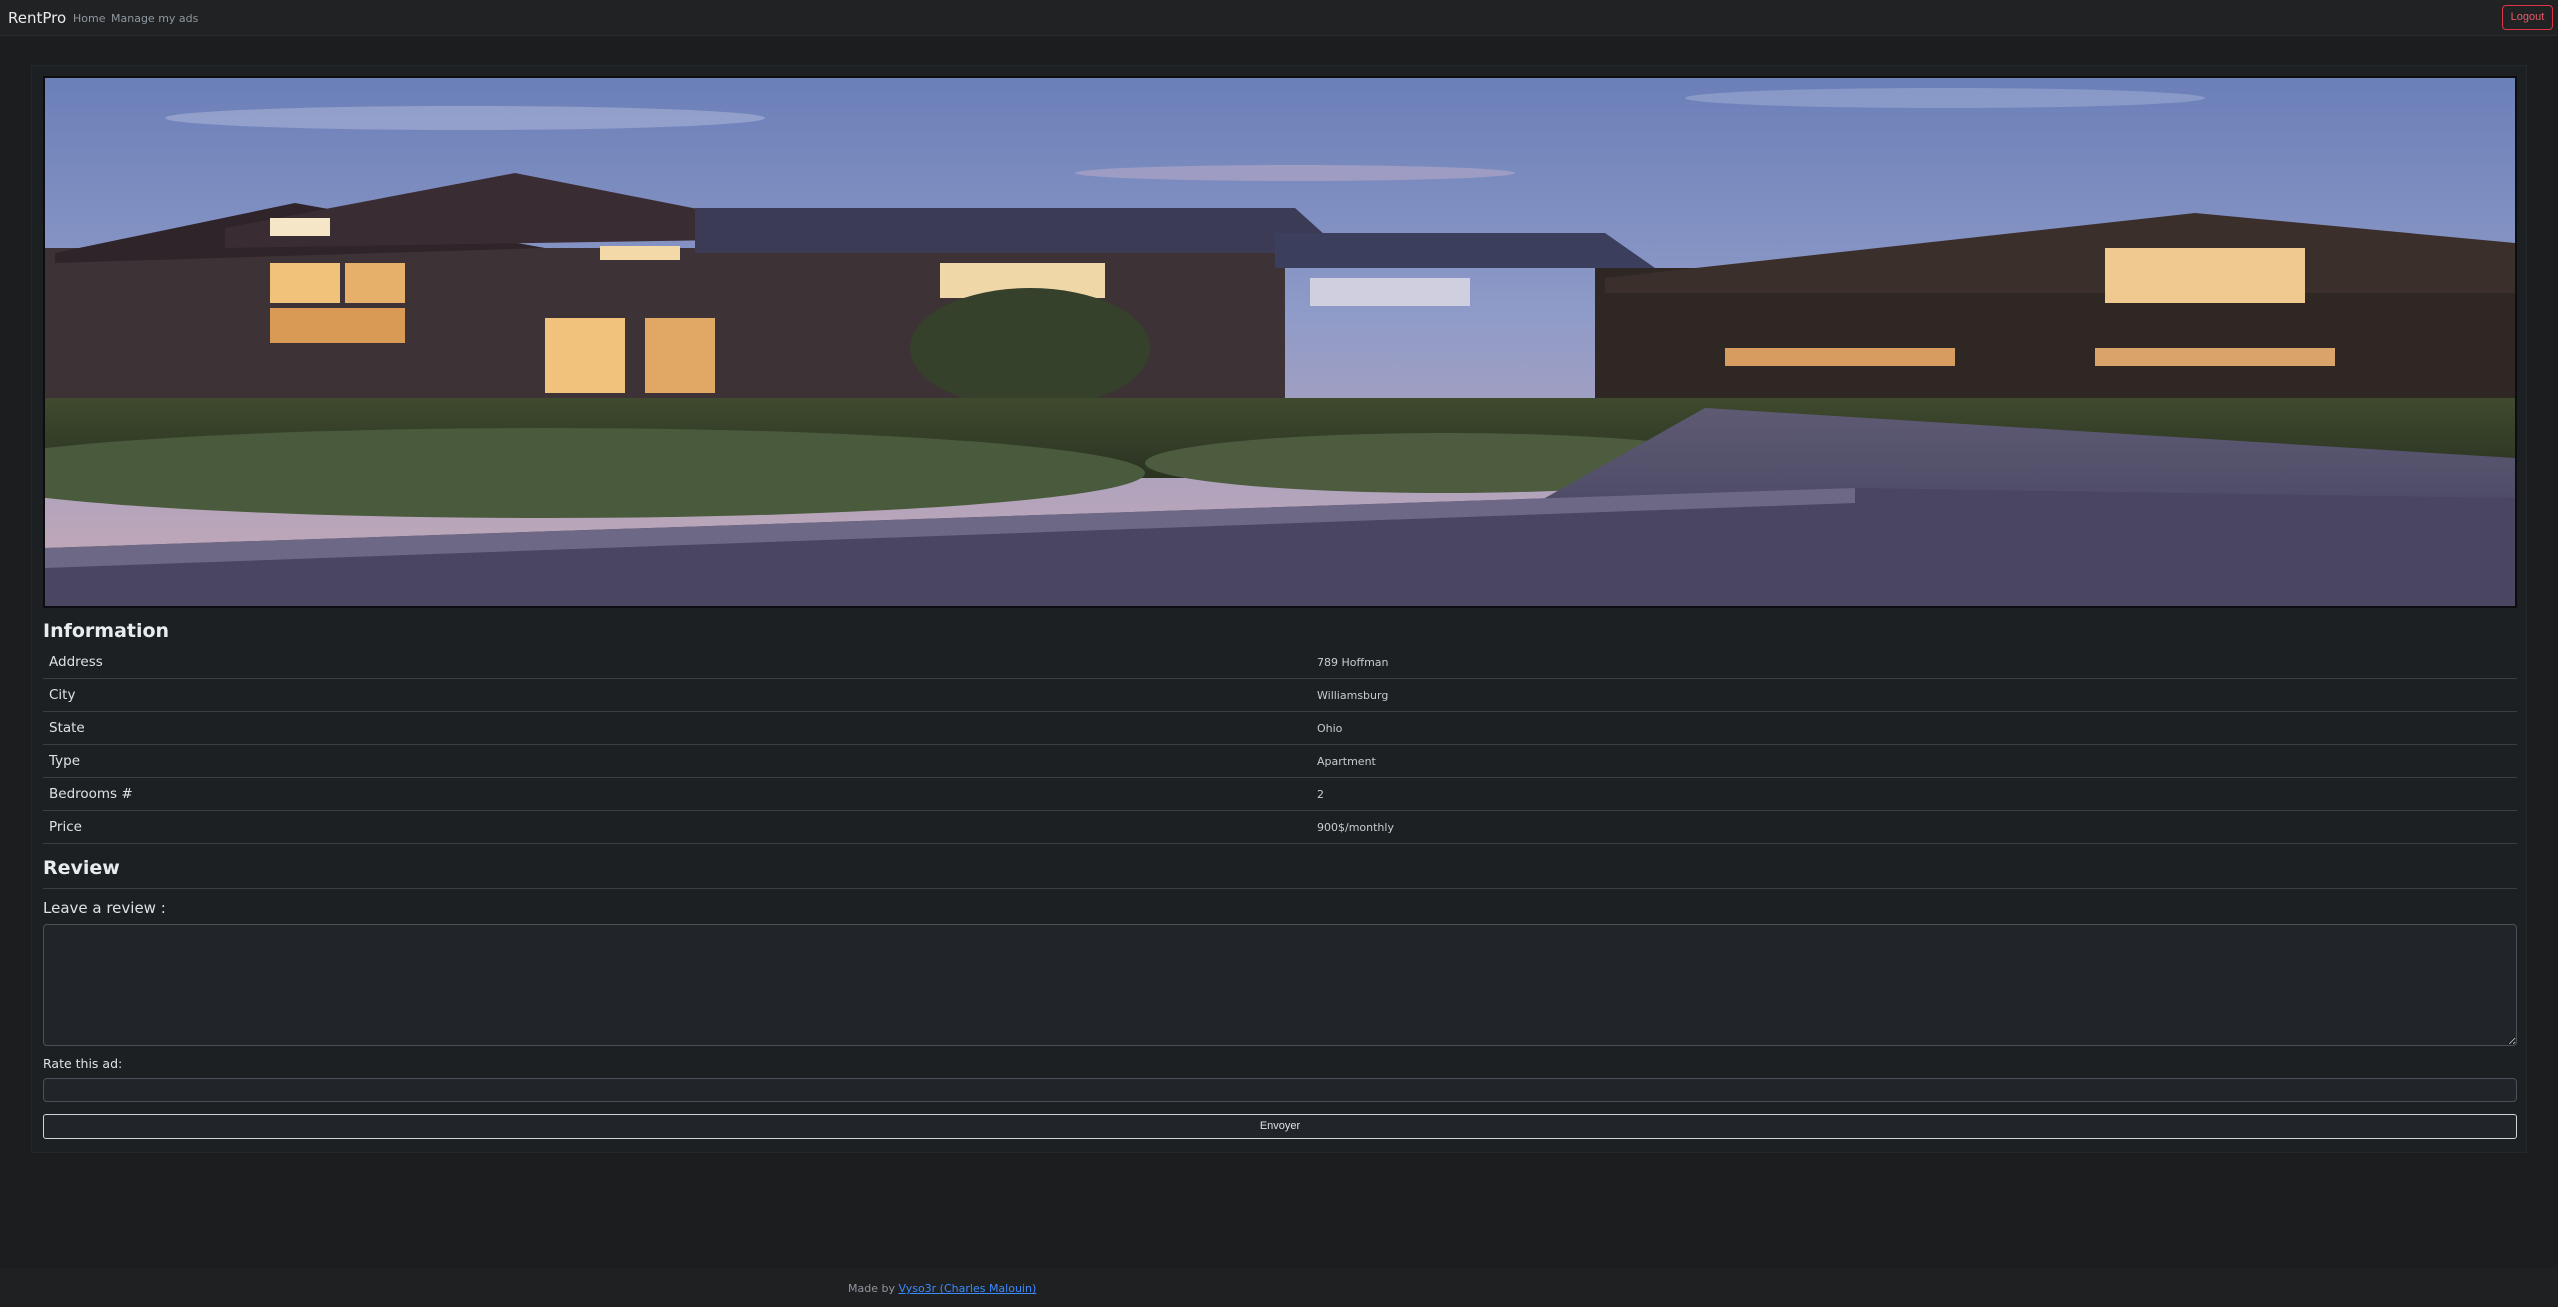 This screenshot has width=2558, height=1307. Describe the element at coordinates (37, 18) in the screenshot. I see `brand-logo: RentPro` at that location.